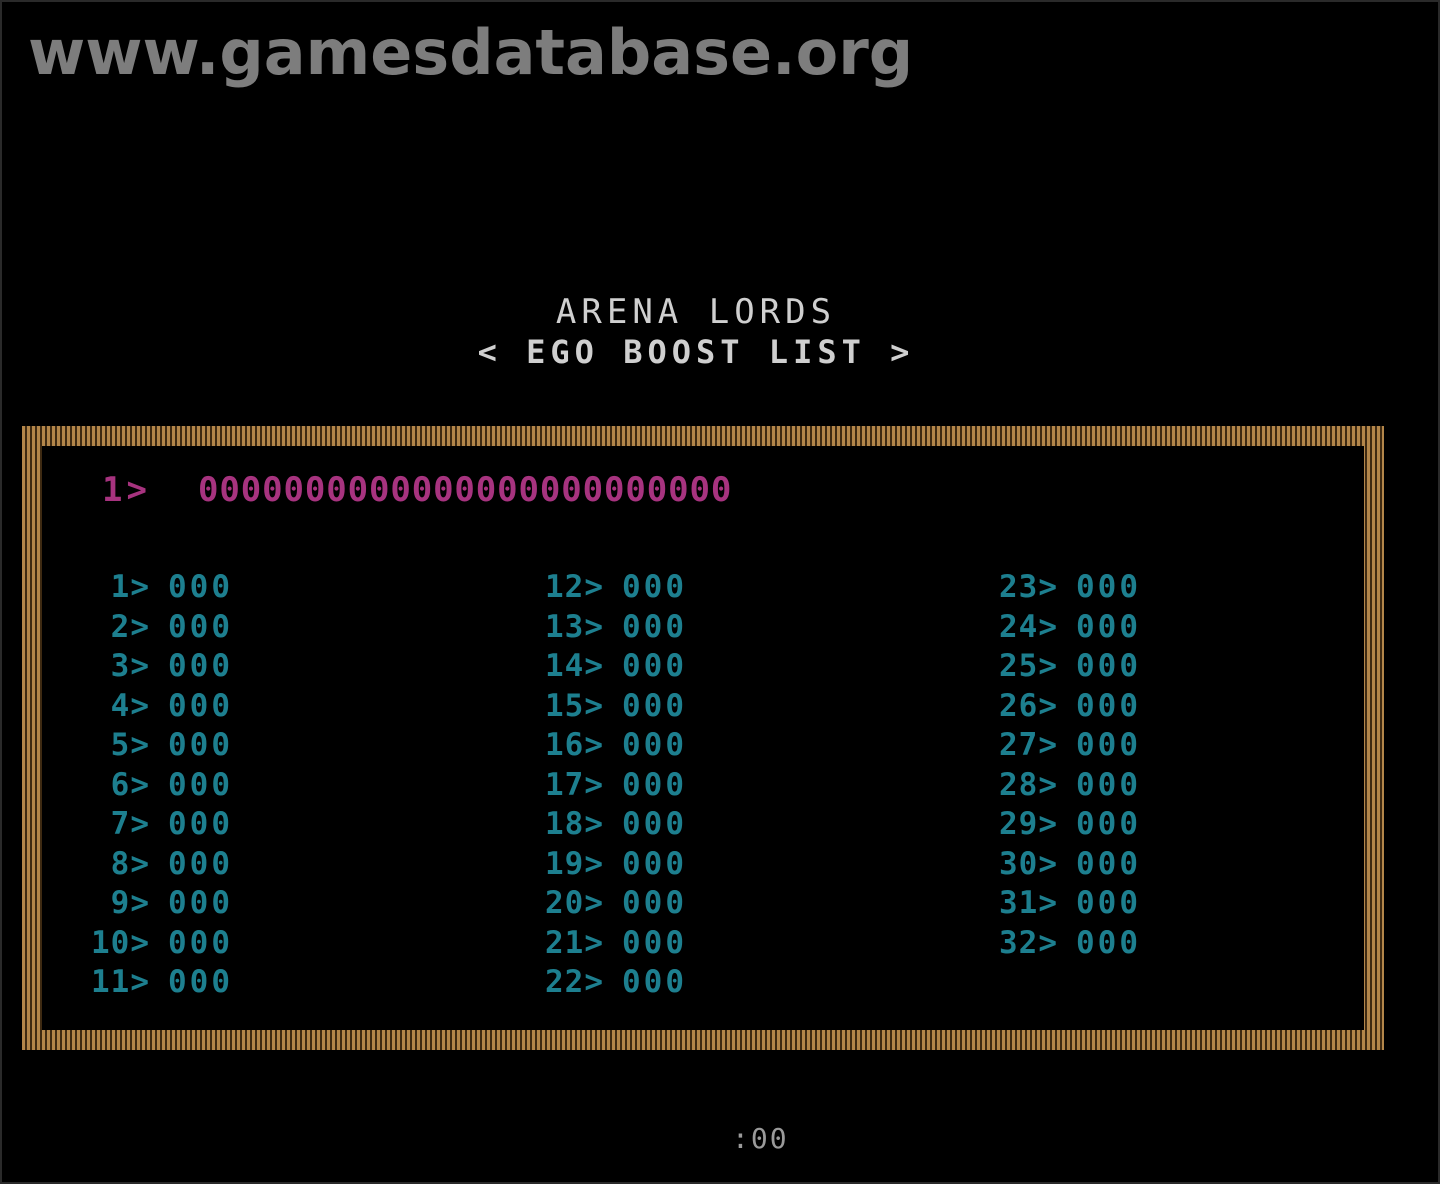  I want to click on score-rank: 12>, so click(574, 587).